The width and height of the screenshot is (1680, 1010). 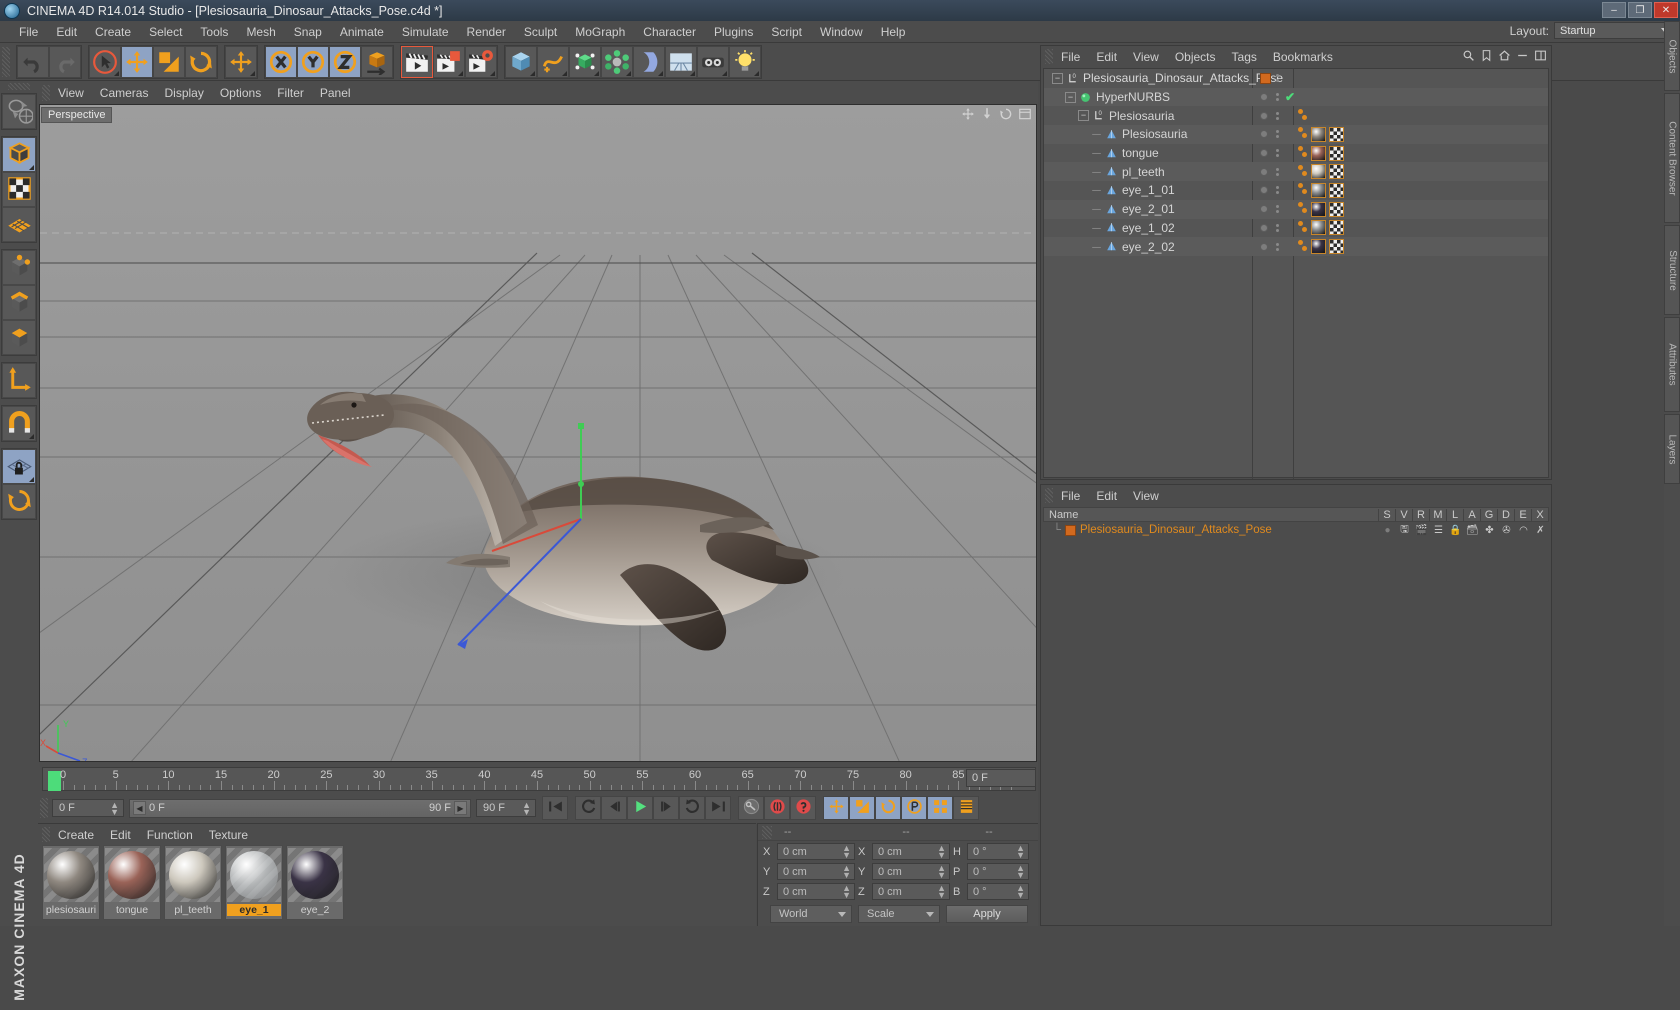 What do you see at coordinates (1522, 514) in the screenshot?
I see `layer-column-e: E` at bounding box center [1522, 514].